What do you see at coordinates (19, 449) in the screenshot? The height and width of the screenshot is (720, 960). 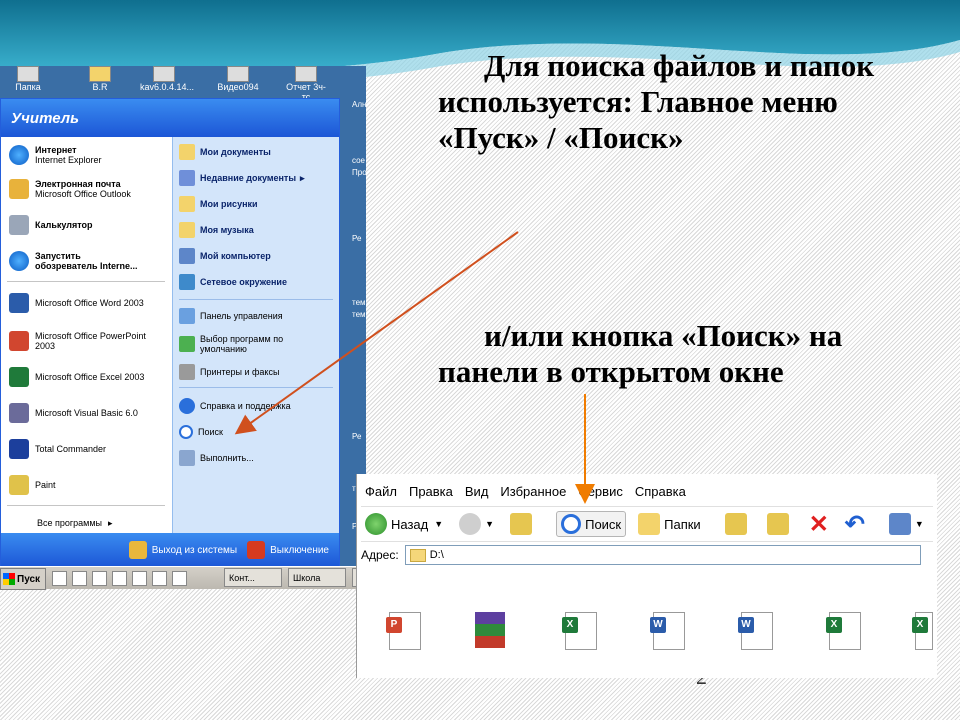 I see `total-commander-icon` at bounding box center [19, 449].